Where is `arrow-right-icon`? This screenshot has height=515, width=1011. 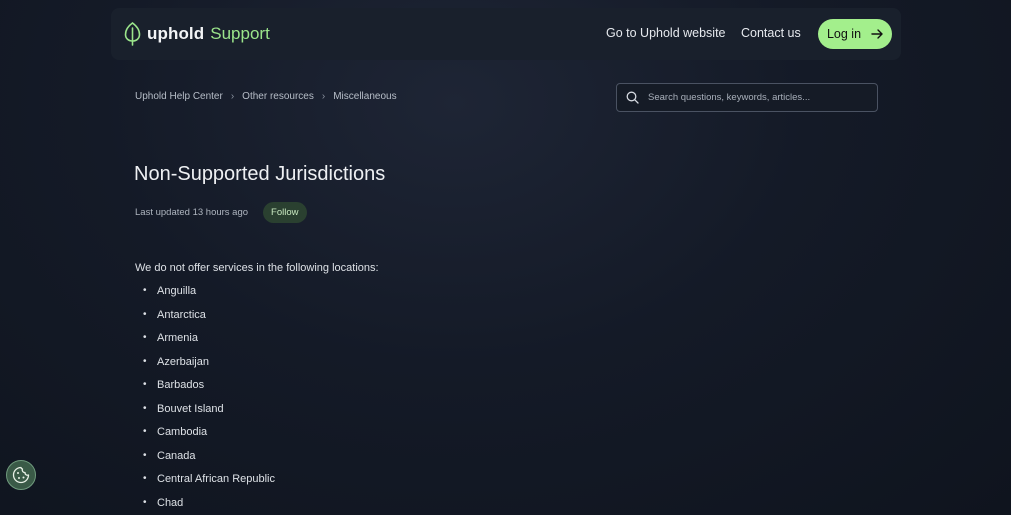
arrow-right-icon is located at coordinates (877, 34).